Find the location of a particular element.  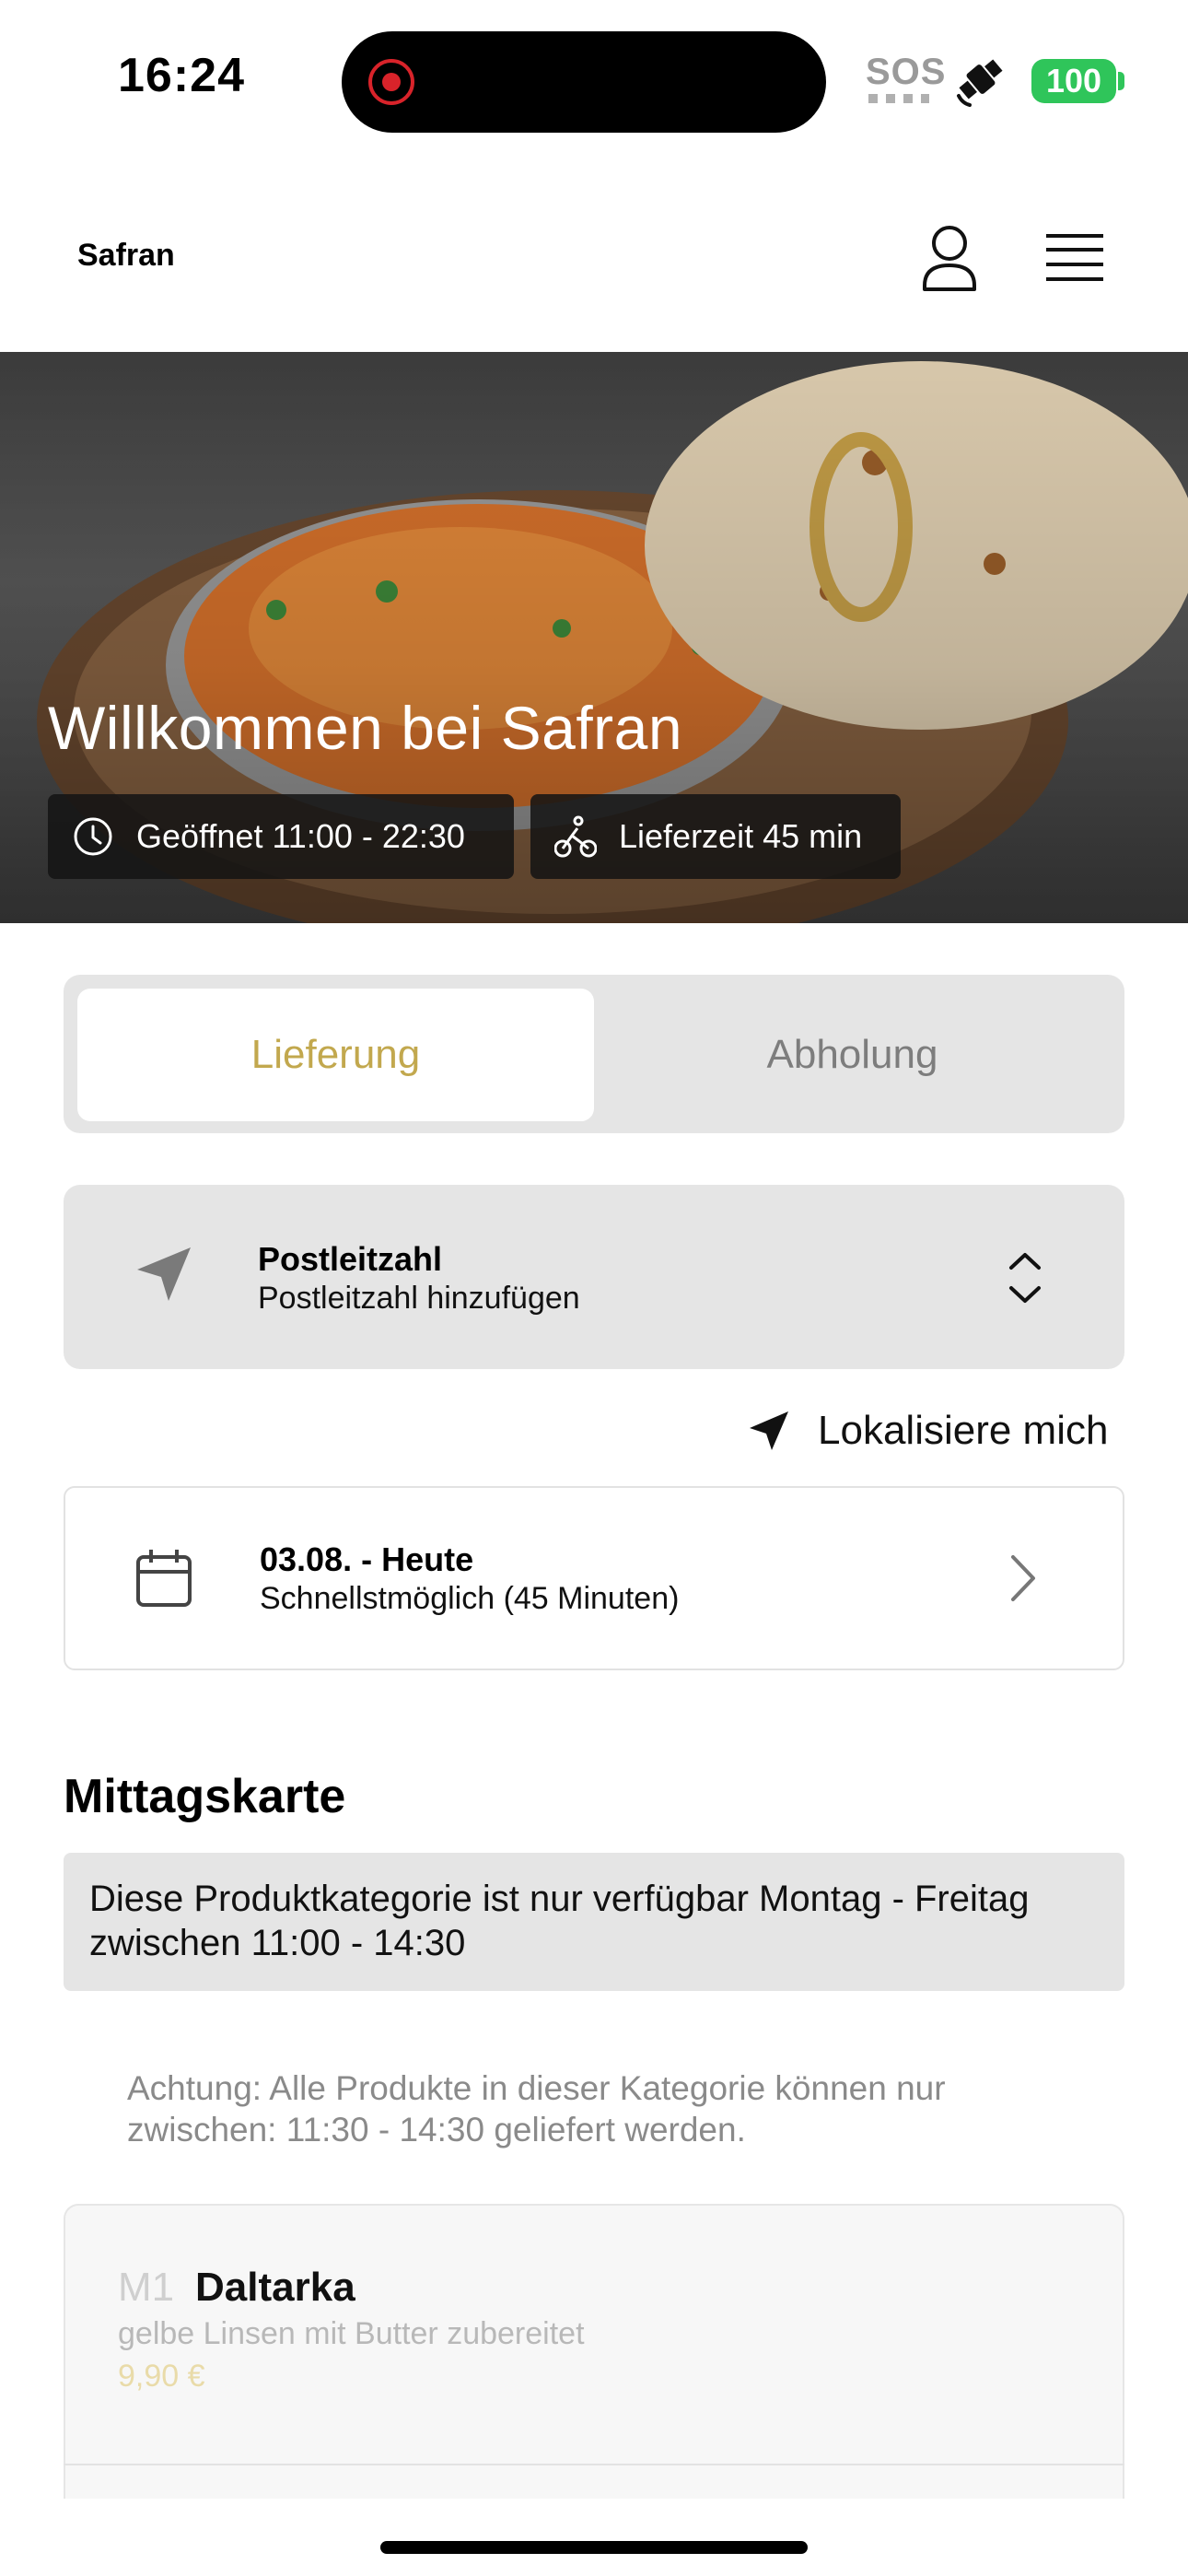

signal-dots is located at coordinates (898, 98).